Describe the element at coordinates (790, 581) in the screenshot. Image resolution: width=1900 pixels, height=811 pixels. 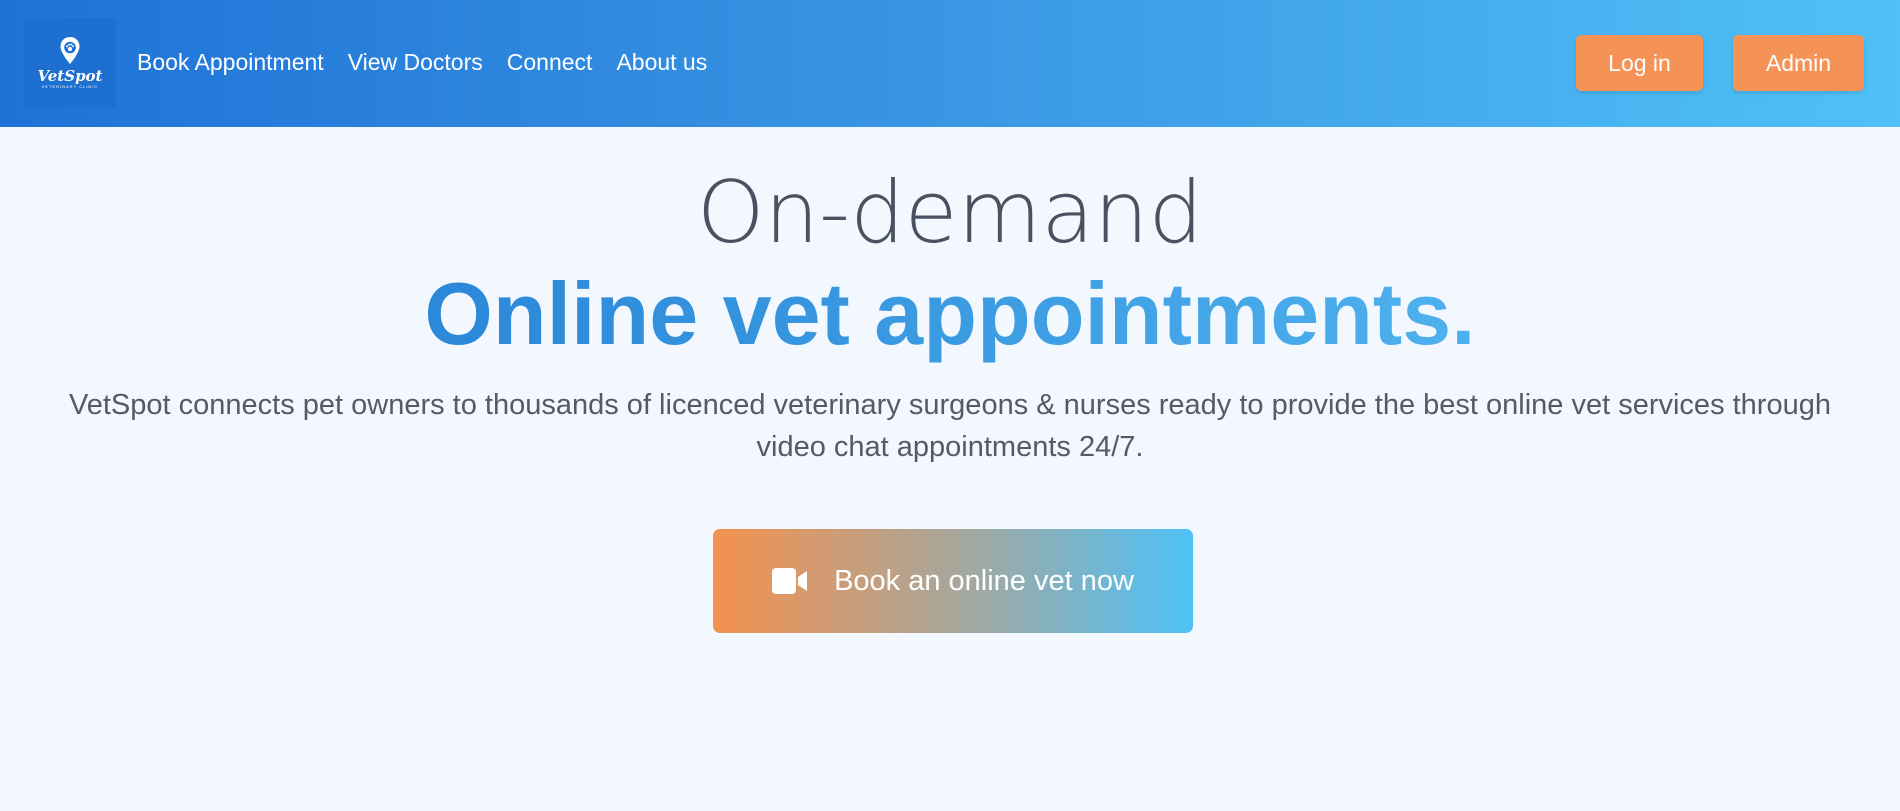
I see `video-camera-icon` at that location.